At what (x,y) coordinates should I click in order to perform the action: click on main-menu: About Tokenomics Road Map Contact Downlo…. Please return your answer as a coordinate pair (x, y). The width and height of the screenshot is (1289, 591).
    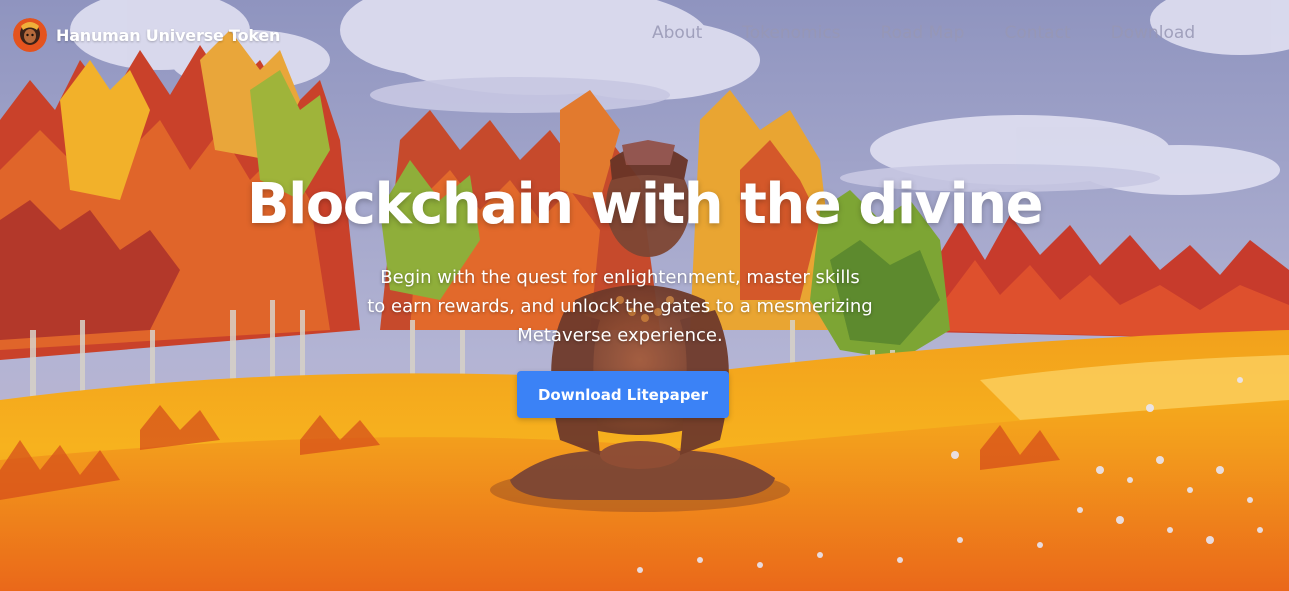
    Looking at the image, I should click on (923, 33).